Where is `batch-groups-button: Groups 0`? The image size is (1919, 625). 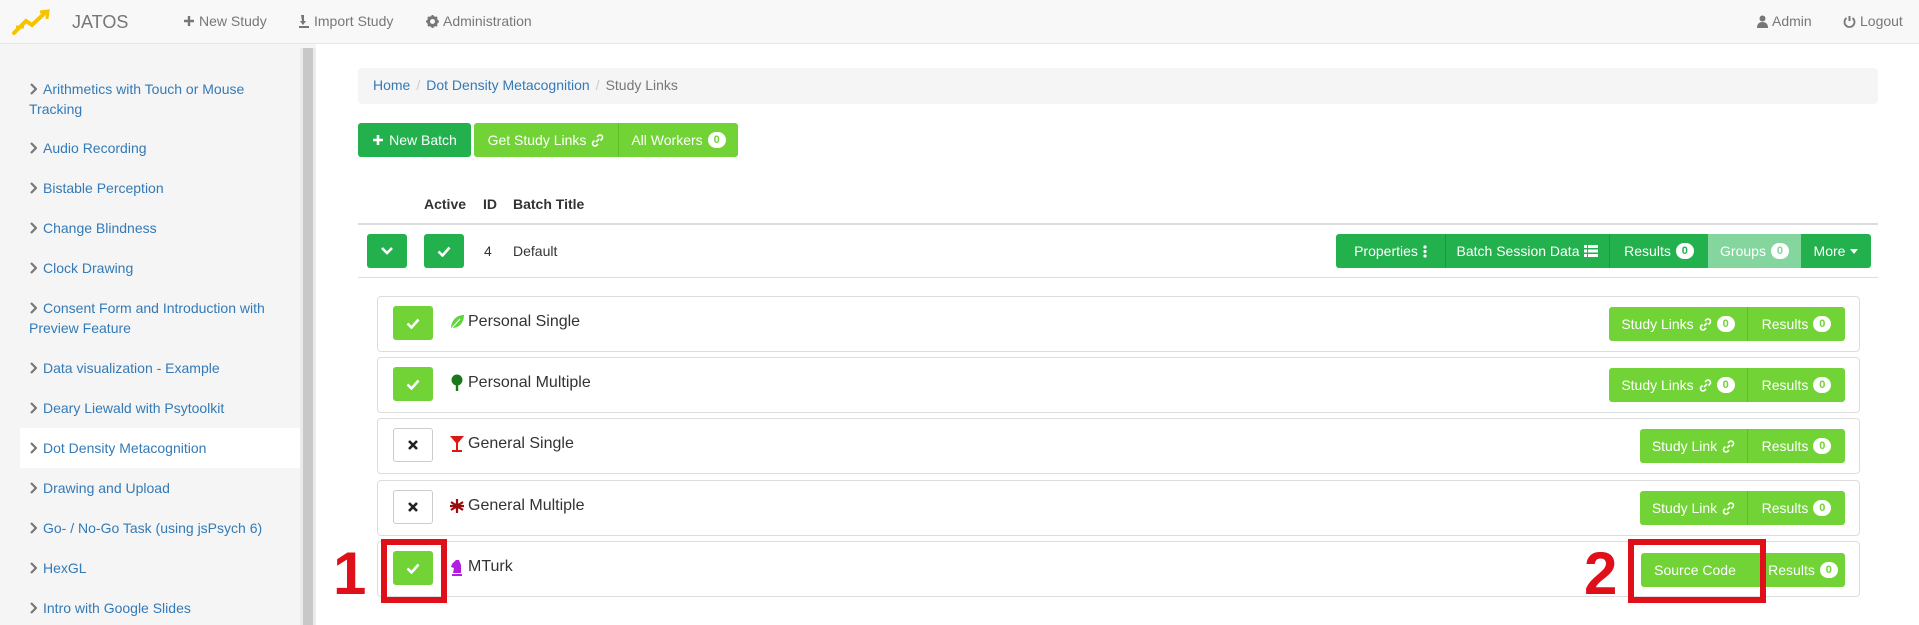
batch-groups-button: Groups 0 is located at coordinates (1754, 251).